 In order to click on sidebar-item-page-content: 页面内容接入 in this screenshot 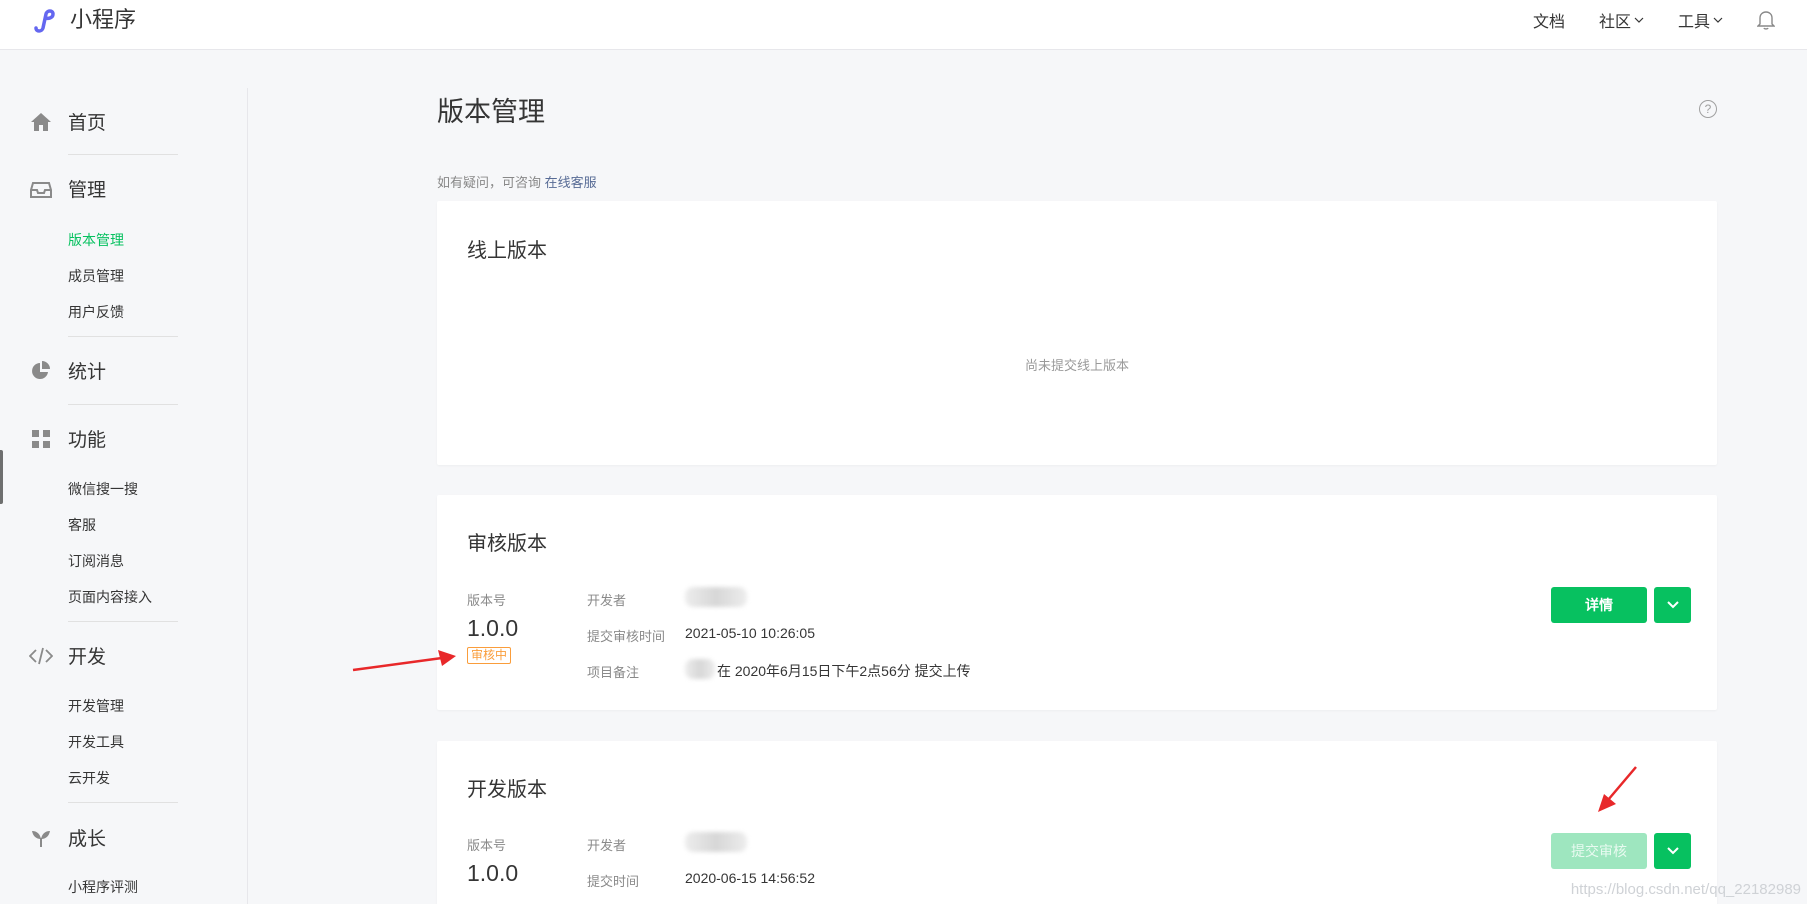, I will do `click(110, 597)`.